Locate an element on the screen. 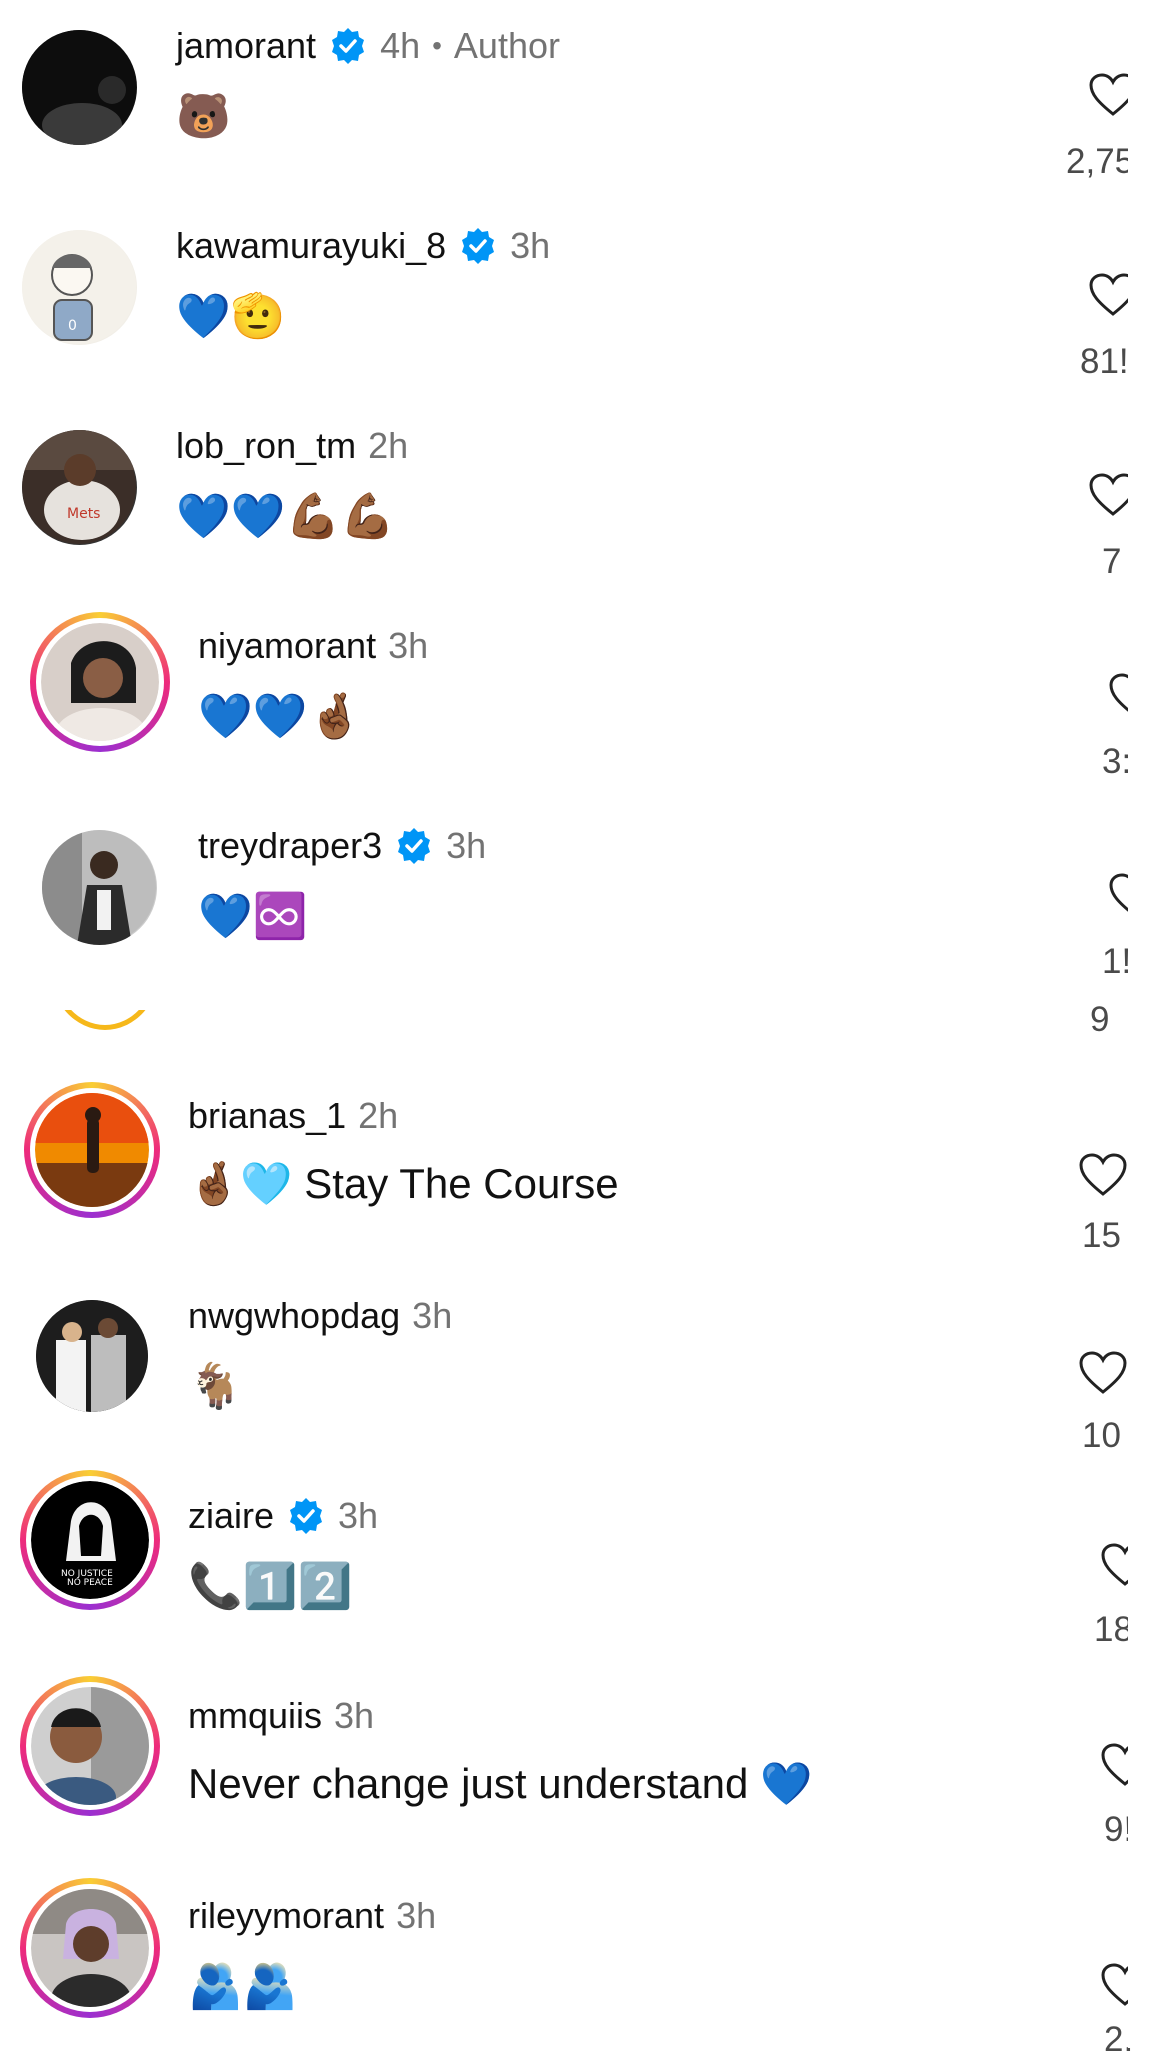 Image resolution: width=1152 pixels, height=2070 pixels. comment-text: 📞1️⃣2️⃣ is located at coordinates (270, 1586).